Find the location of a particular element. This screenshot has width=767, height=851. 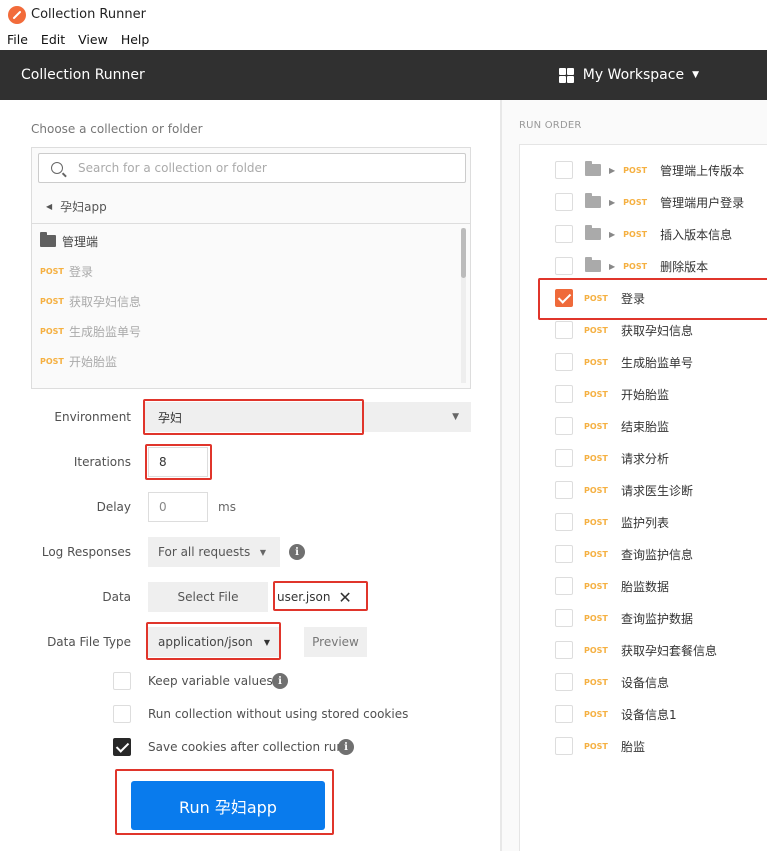

environment-label: Environment is located at coordinates (92, 417).